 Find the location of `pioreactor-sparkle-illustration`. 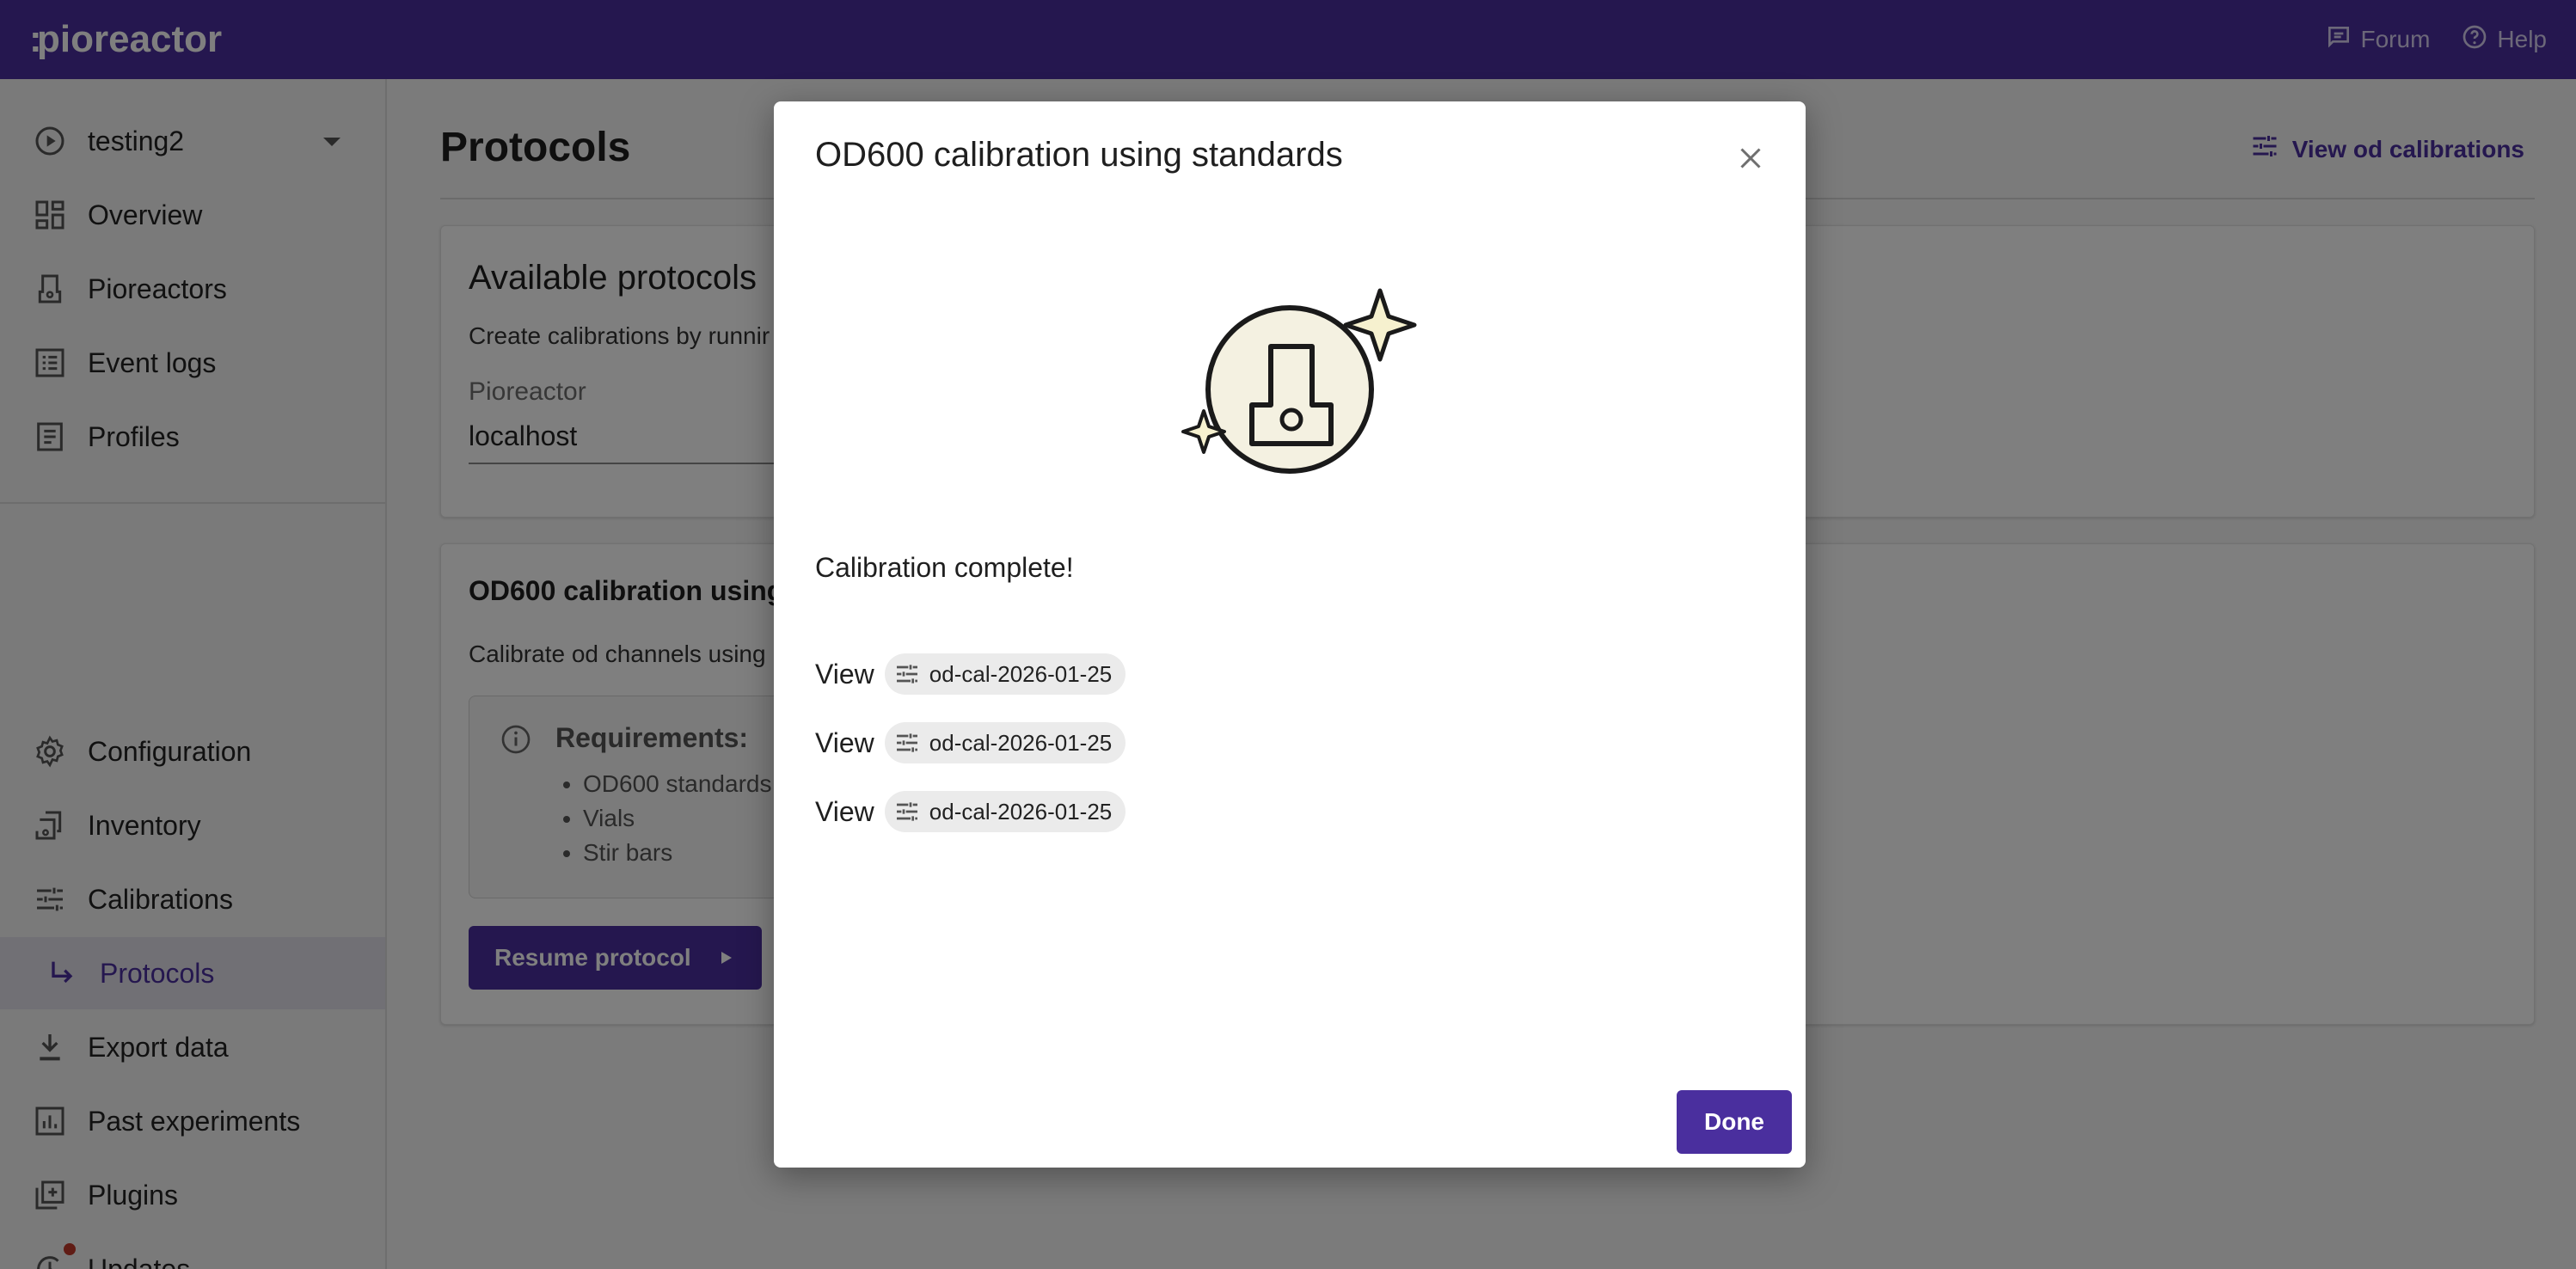

pioreactor-sparkle-illustration is located at coordinates (1299, 381).